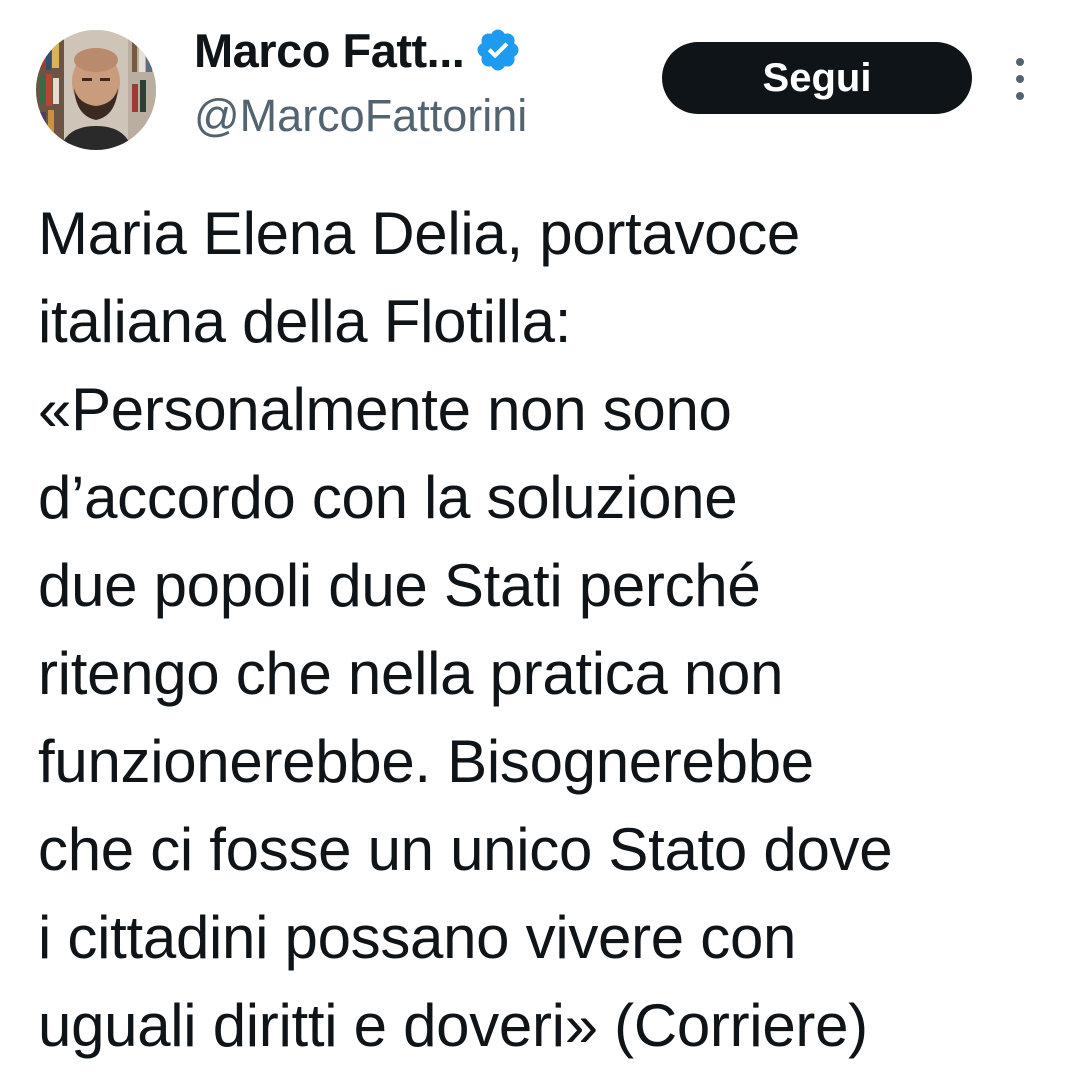  What do you see at coordinates (360, 116) in the screenshot?
I see `user-handle: @MarcoFattorini` at bounding box center [360, 116].